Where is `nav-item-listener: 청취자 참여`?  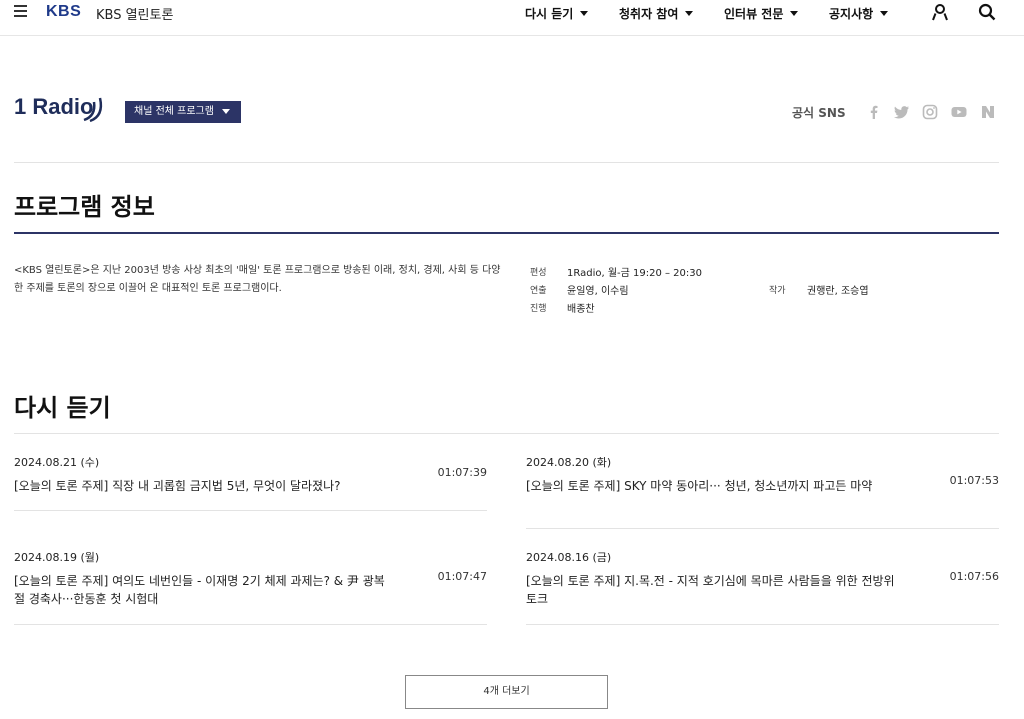
nav-item-listener: 청취자 참여 is located at coordinates (656, 13).